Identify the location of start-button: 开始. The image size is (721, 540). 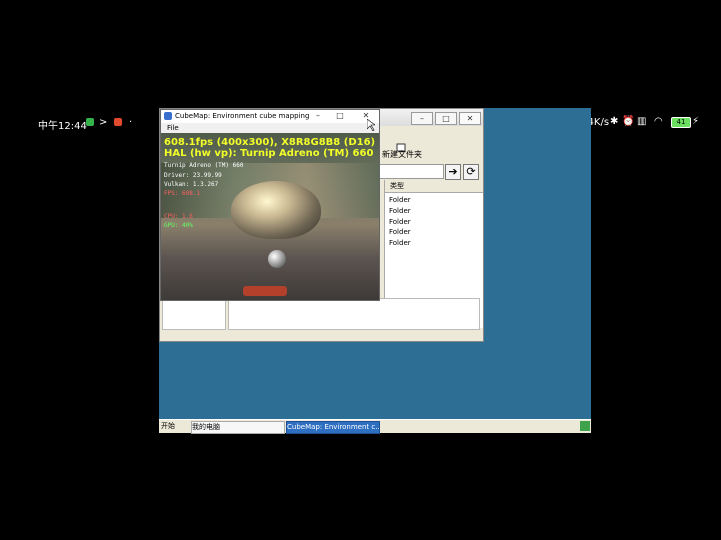
(175, 426).